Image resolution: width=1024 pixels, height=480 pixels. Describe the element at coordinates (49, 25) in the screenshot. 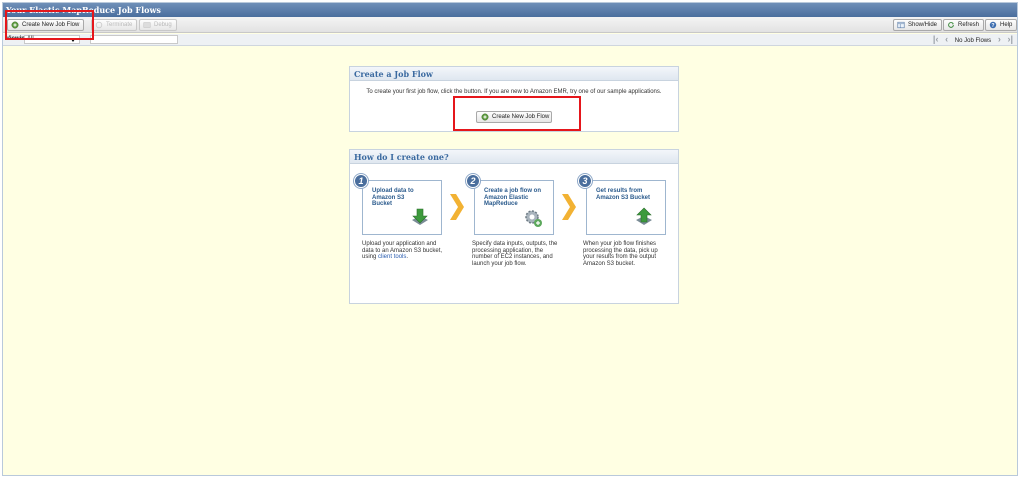

I see `highlight-box-toolbar-create` at that location.